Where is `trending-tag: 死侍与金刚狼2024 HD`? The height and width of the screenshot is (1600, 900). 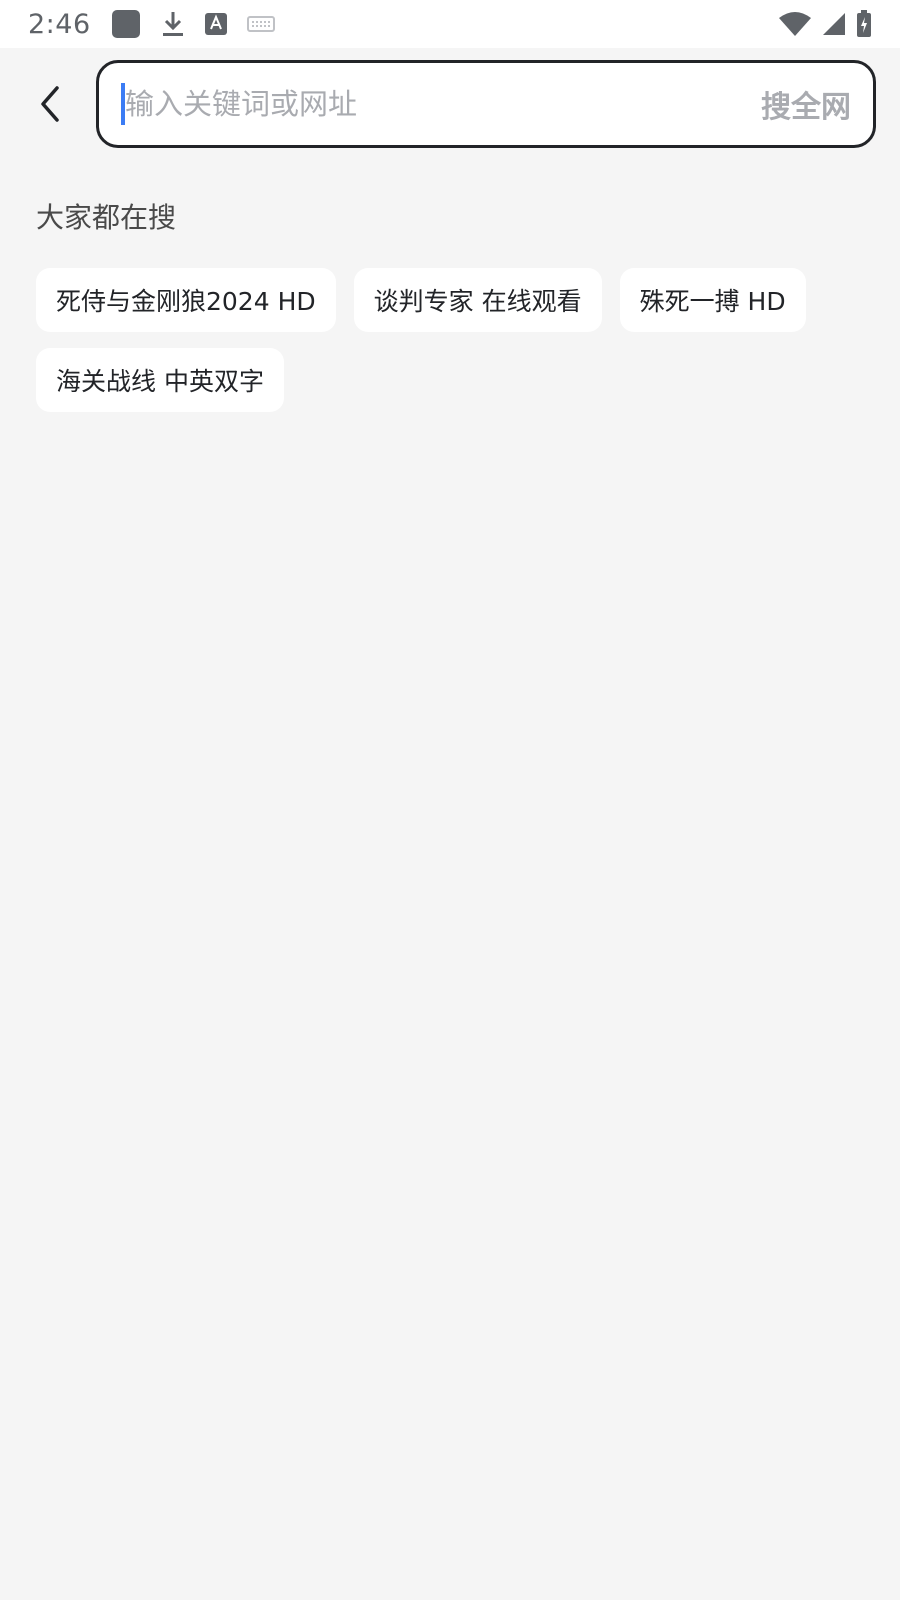
trending-tag: 死侍与金刚狼2024 HD is located at coordinates (186, 300).